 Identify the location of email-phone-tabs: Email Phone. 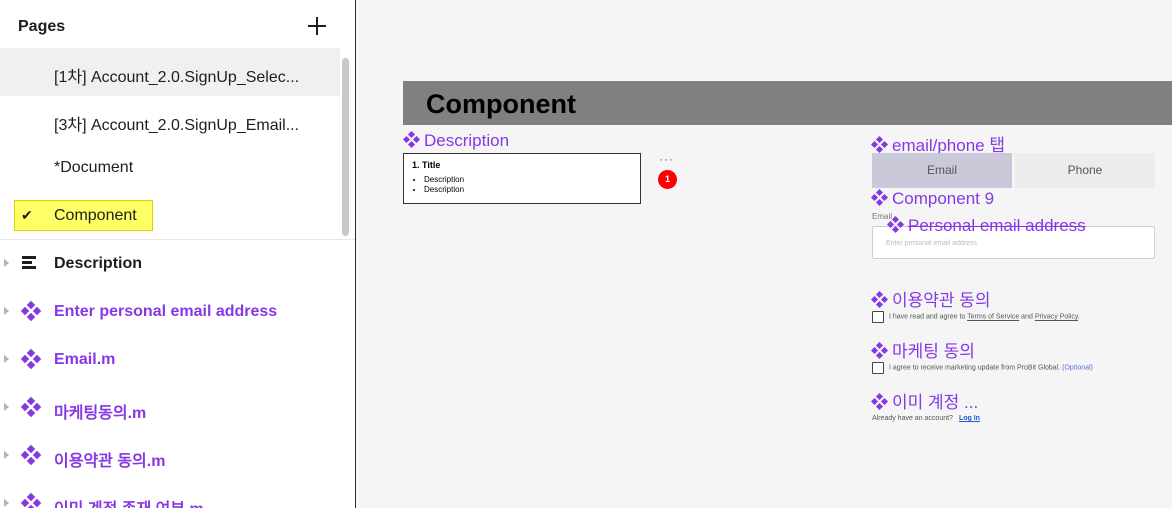
(1013, 170).